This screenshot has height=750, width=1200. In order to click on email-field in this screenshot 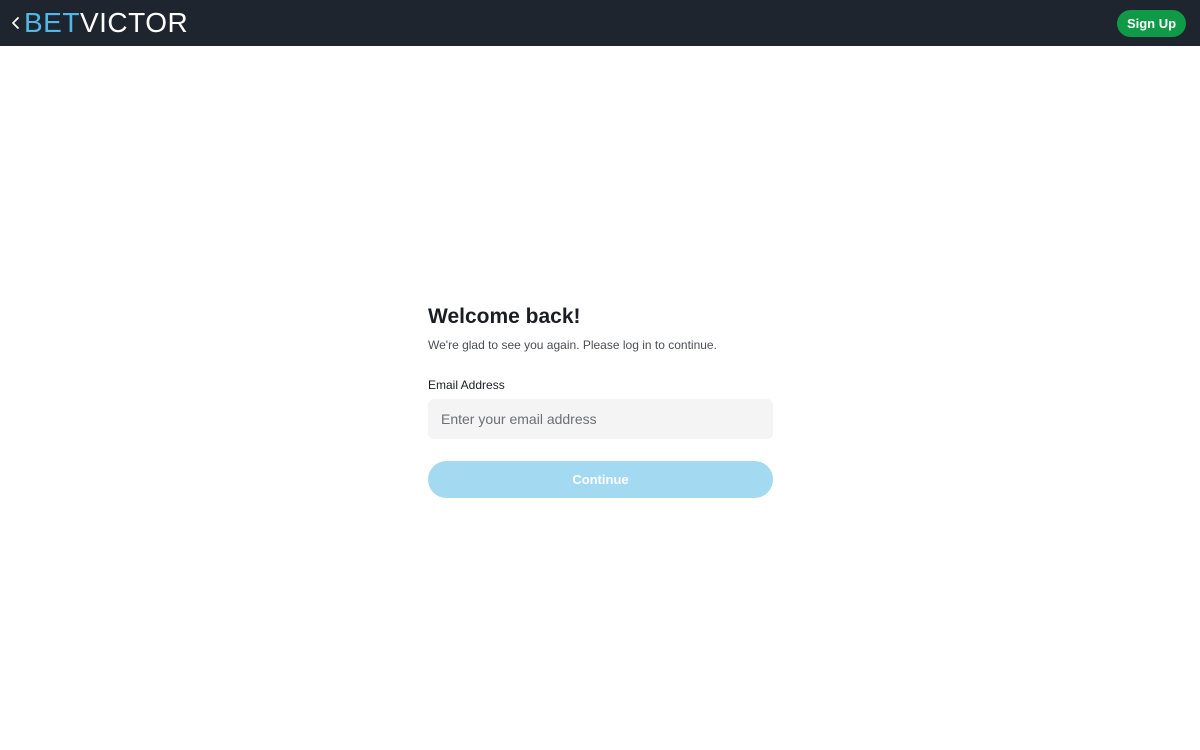, I will do `click(600, 419)`.